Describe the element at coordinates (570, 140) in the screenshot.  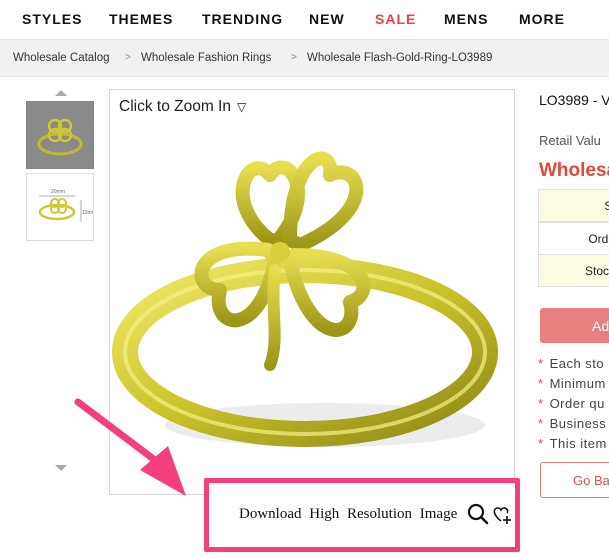
I see `retail-value-label: Retail Valu` at that location.